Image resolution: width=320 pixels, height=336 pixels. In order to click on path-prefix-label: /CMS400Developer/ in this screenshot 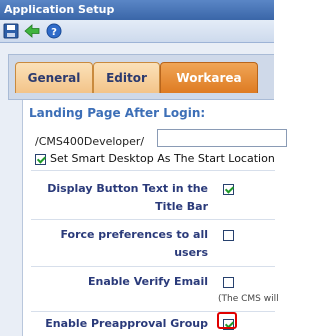, I will do `click(90, 141)`.